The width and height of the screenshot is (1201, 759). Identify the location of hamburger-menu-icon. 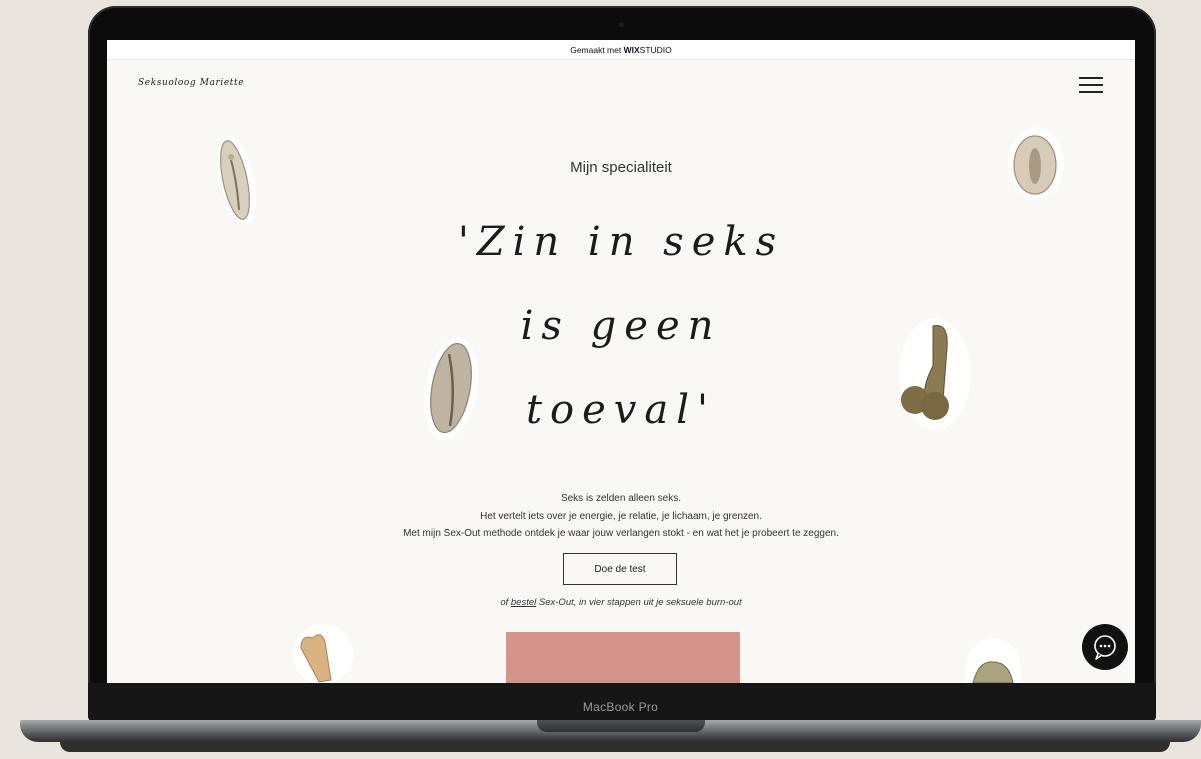
(1091, 85).